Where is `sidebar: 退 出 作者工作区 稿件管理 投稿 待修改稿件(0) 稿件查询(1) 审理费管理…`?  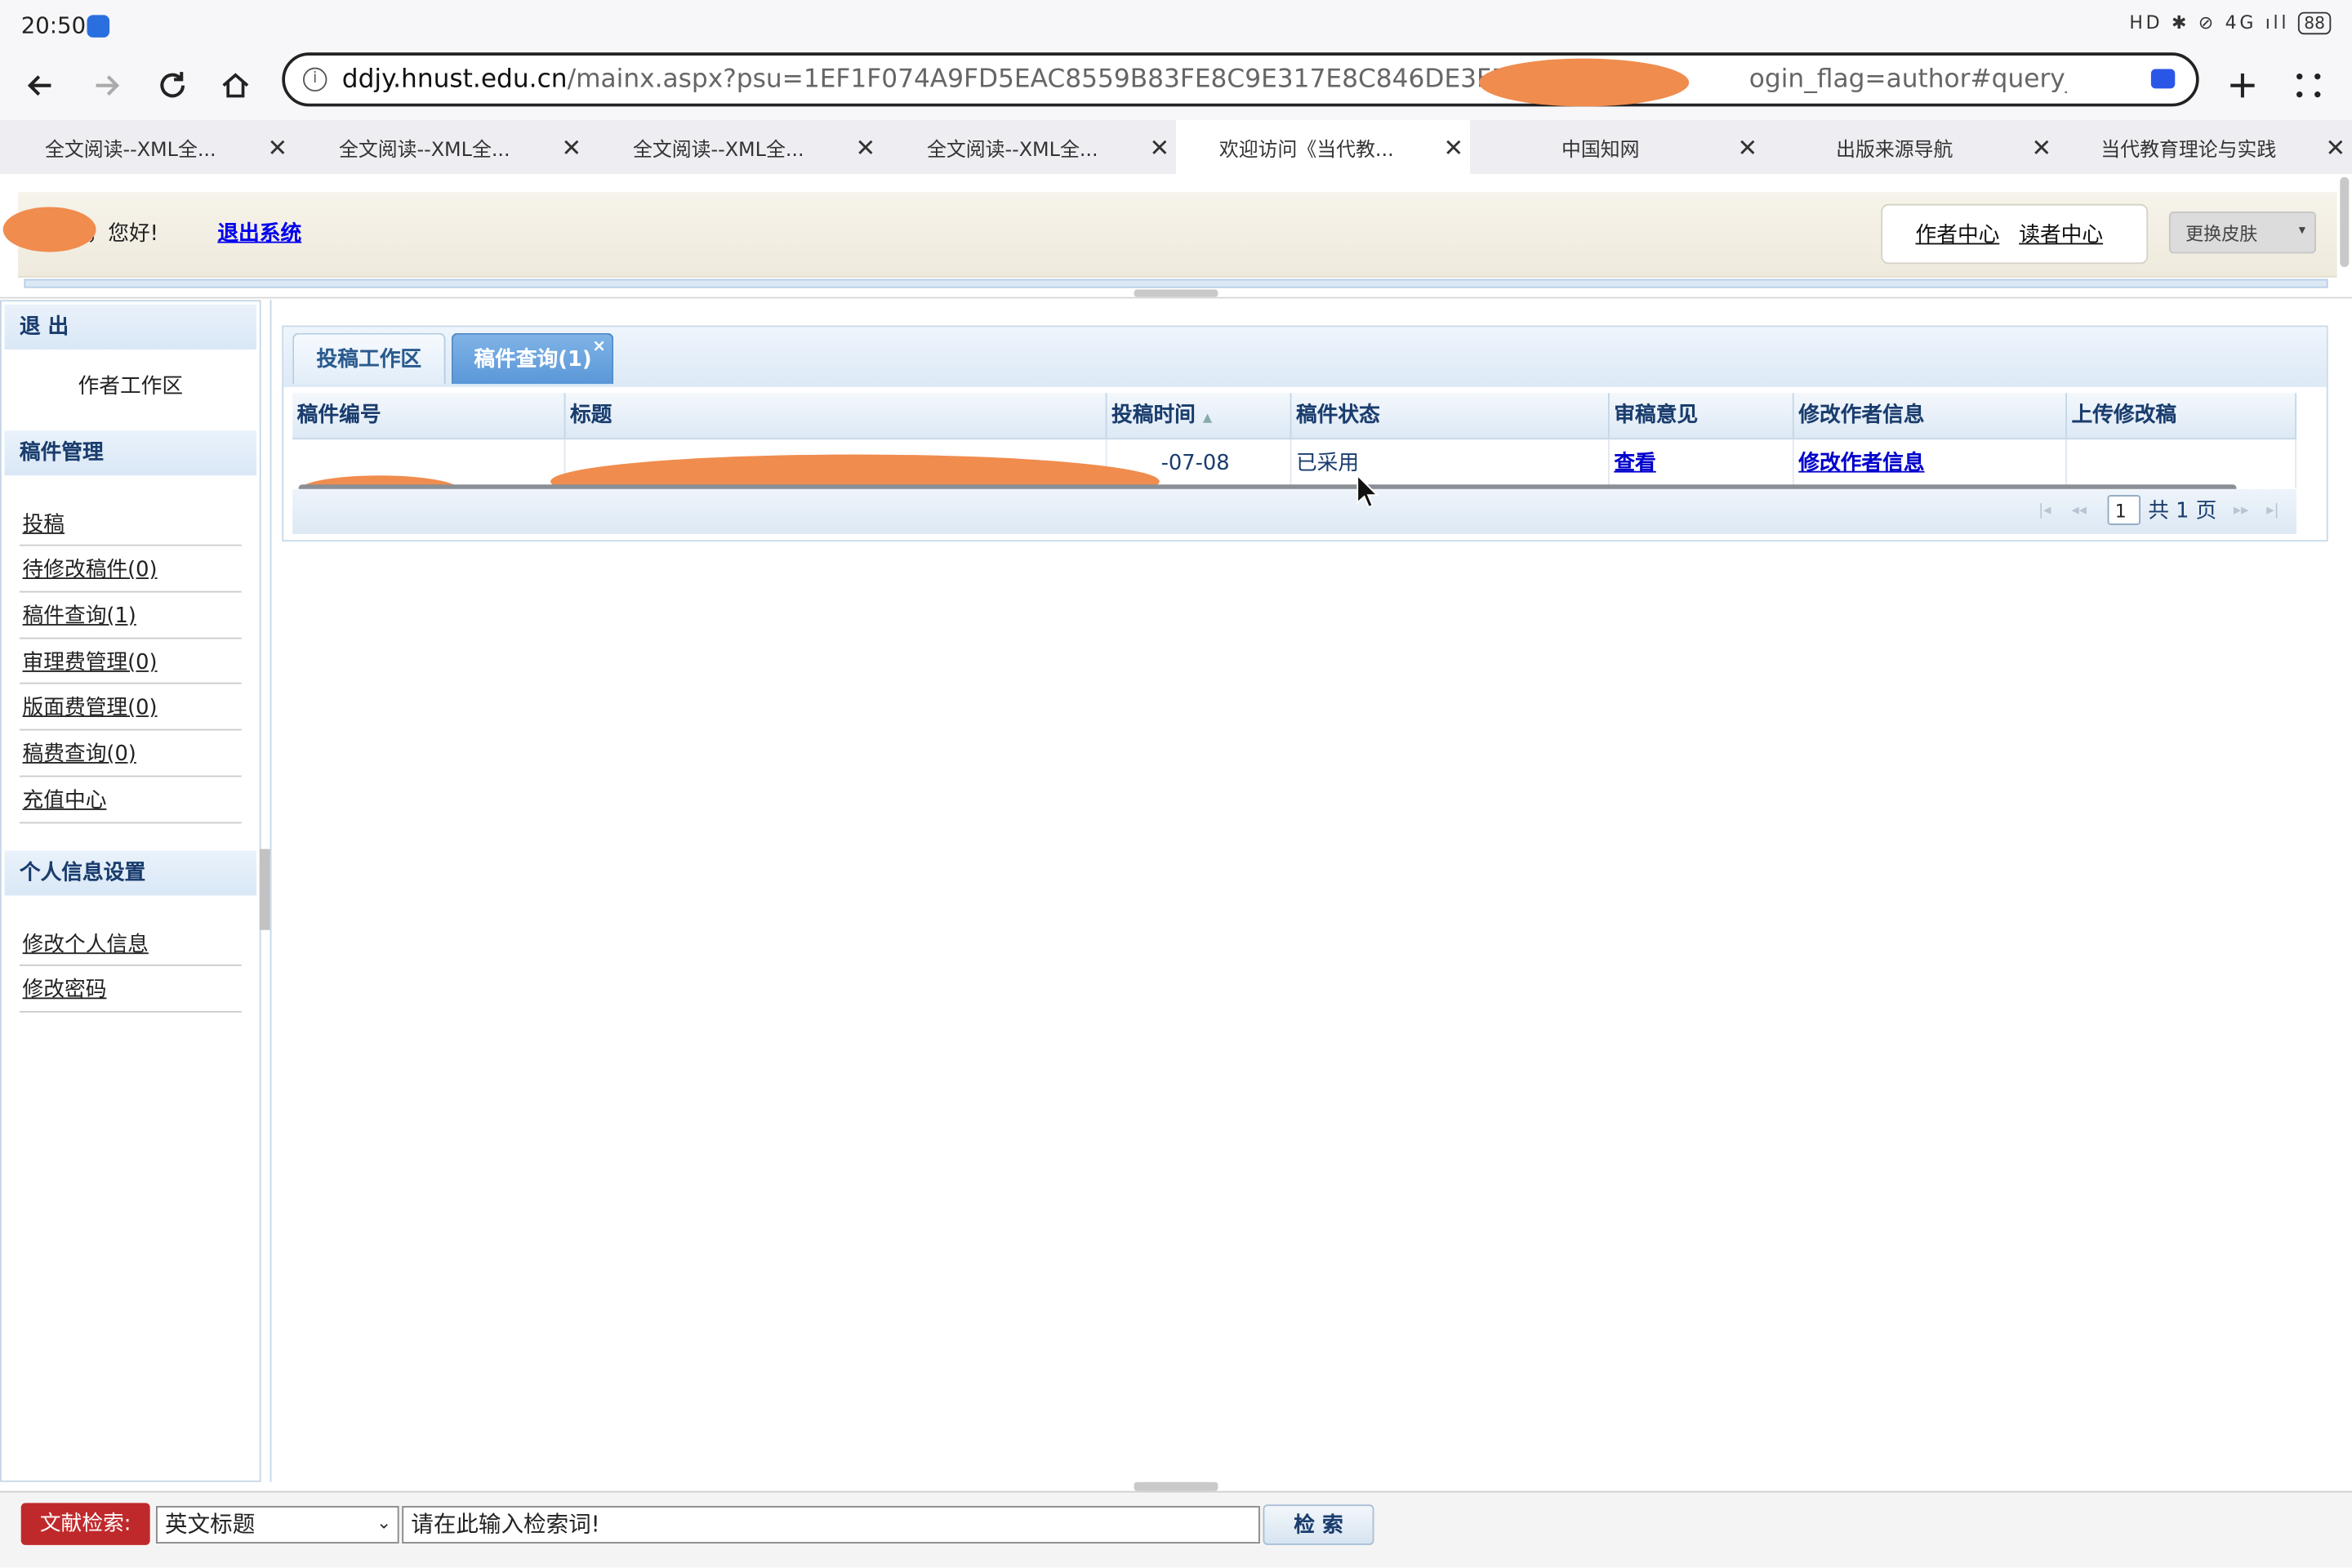 sidebar: 退 出 作者工作区 稿件管理 投稿 待修改稿件(0) 稿件查询(1) 审理费管理… is located at coordinates (130, 891).